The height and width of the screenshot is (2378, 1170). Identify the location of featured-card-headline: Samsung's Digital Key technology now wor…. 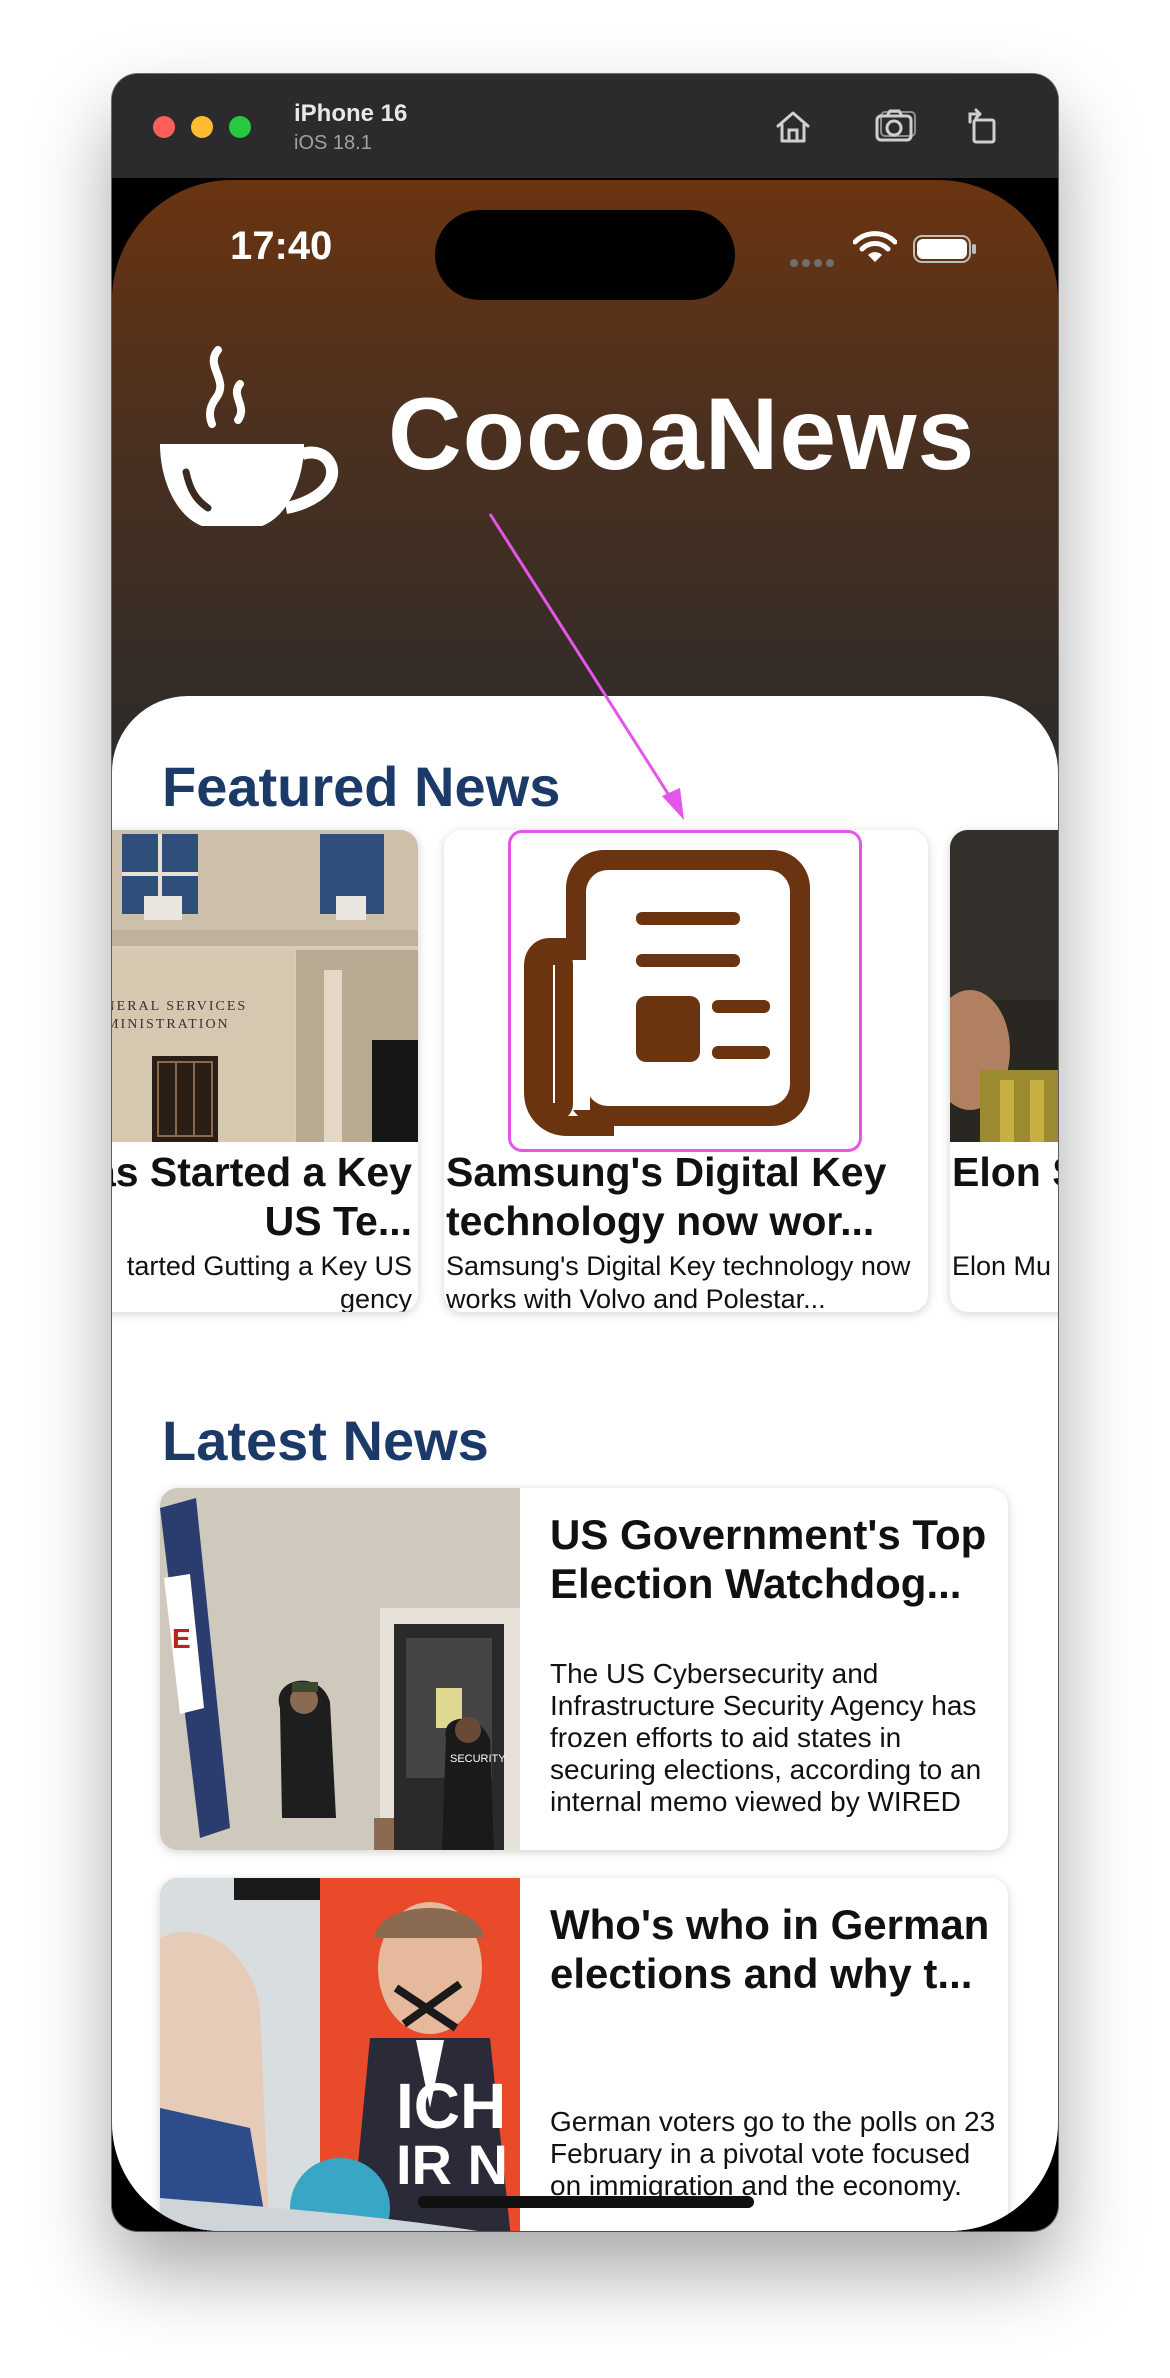
(666, 1196).